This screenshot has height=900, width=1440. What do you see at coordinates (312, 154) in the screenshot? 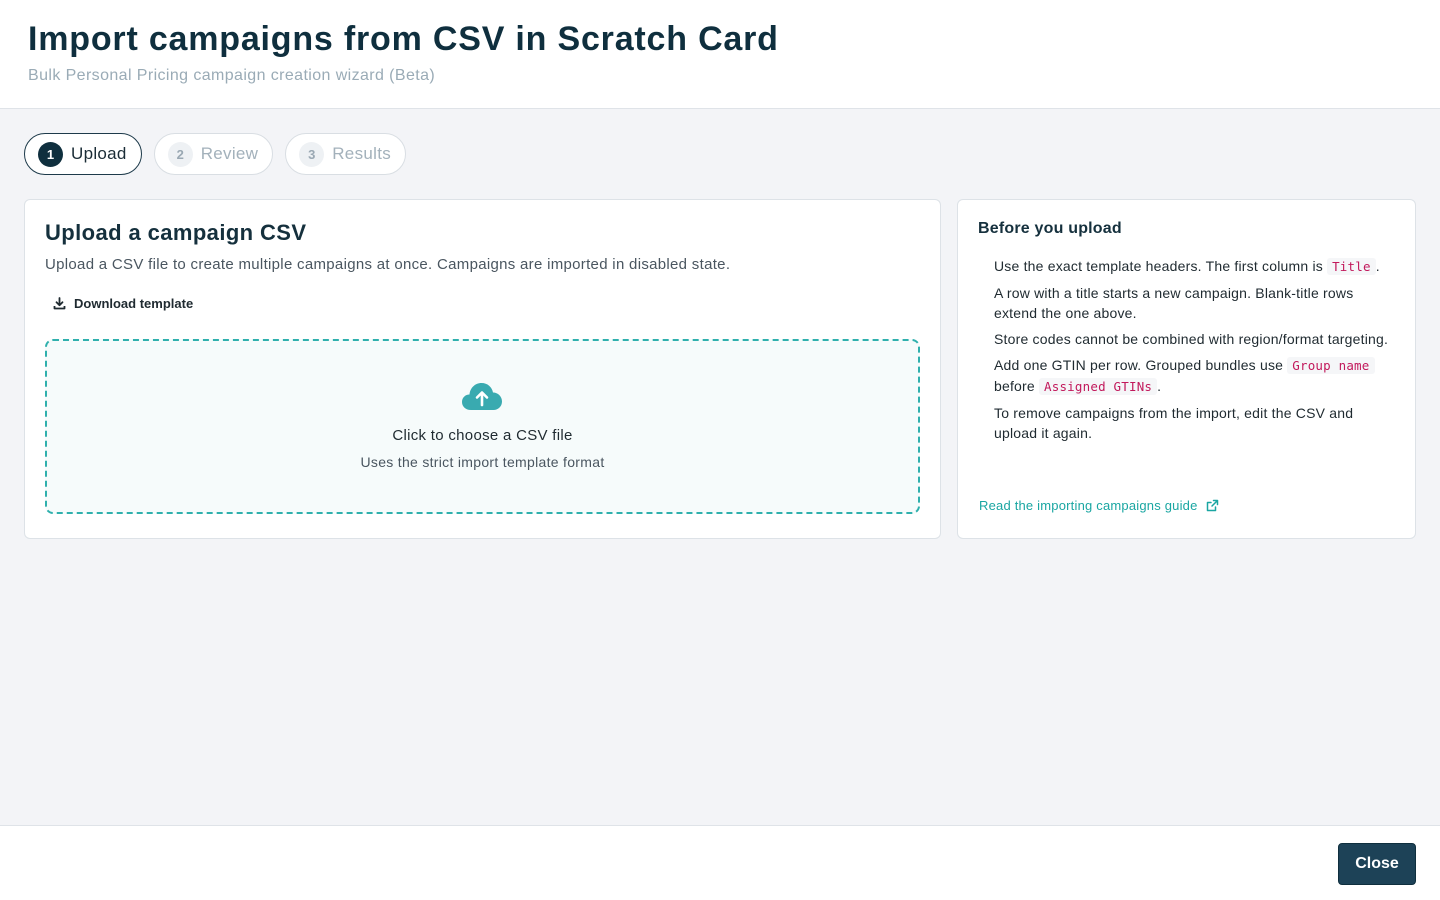
I see `step-number: 3` at bounding box center [312, 154].